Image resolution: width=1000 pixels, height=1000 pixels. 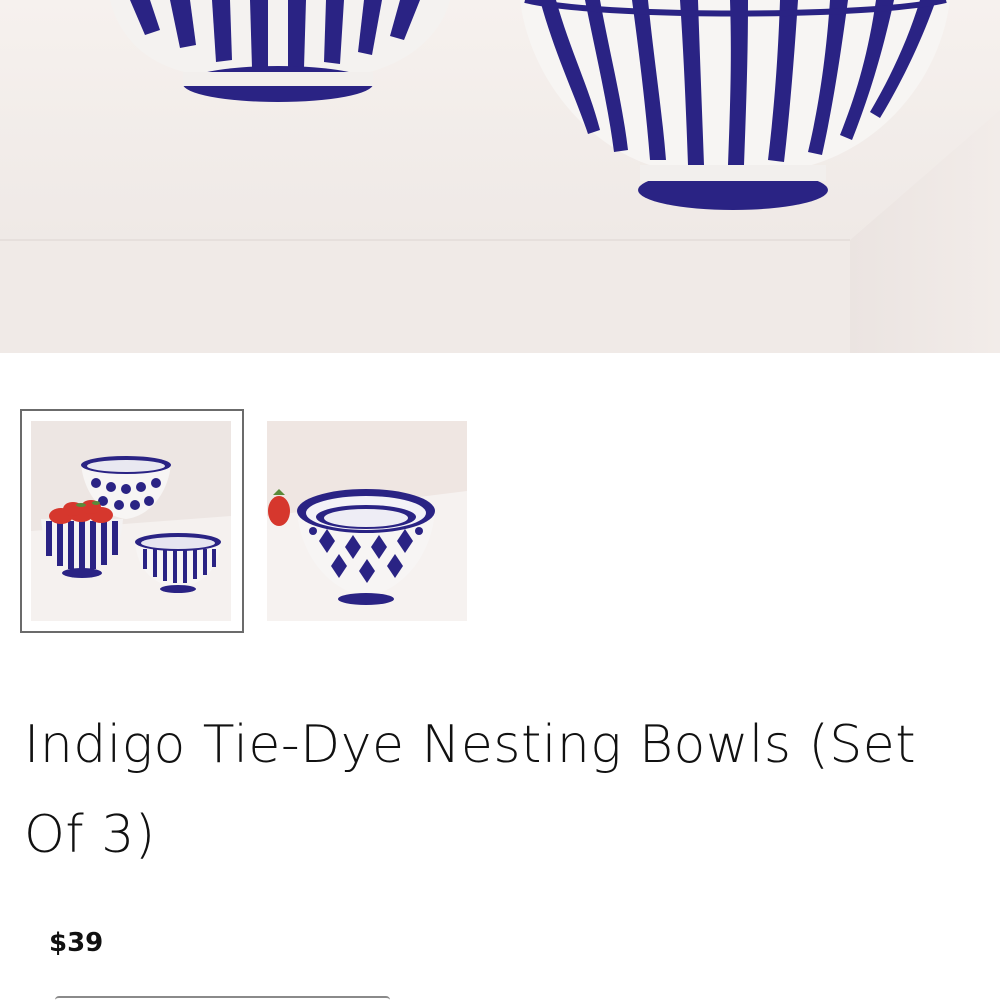 I want to click on product-title: Indigo Tie-Dye Nesting Bowls (Set Of 3), so click(x=470, y=790).